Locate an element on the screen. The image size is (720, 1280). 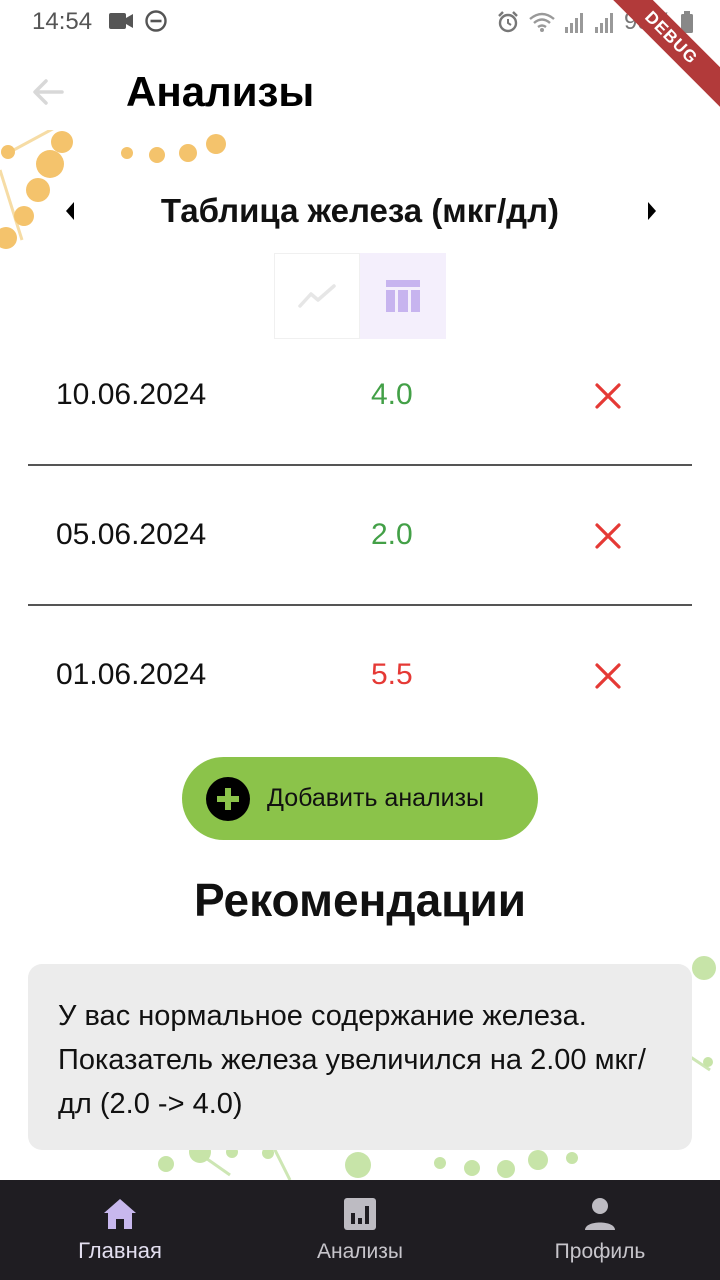
line-chart-icon is located at coordinates (317, 296).